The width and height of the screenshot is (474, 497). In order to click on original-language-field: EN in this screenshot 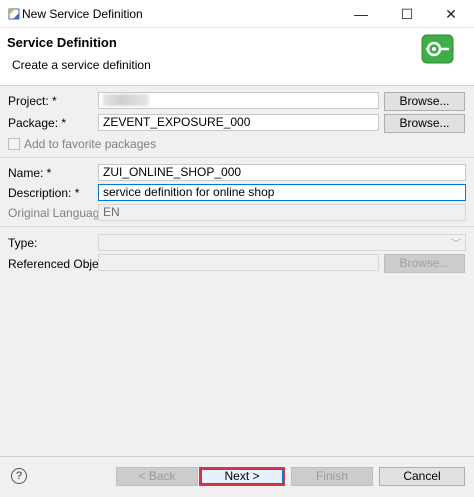, I will do `click(282, 212)`.